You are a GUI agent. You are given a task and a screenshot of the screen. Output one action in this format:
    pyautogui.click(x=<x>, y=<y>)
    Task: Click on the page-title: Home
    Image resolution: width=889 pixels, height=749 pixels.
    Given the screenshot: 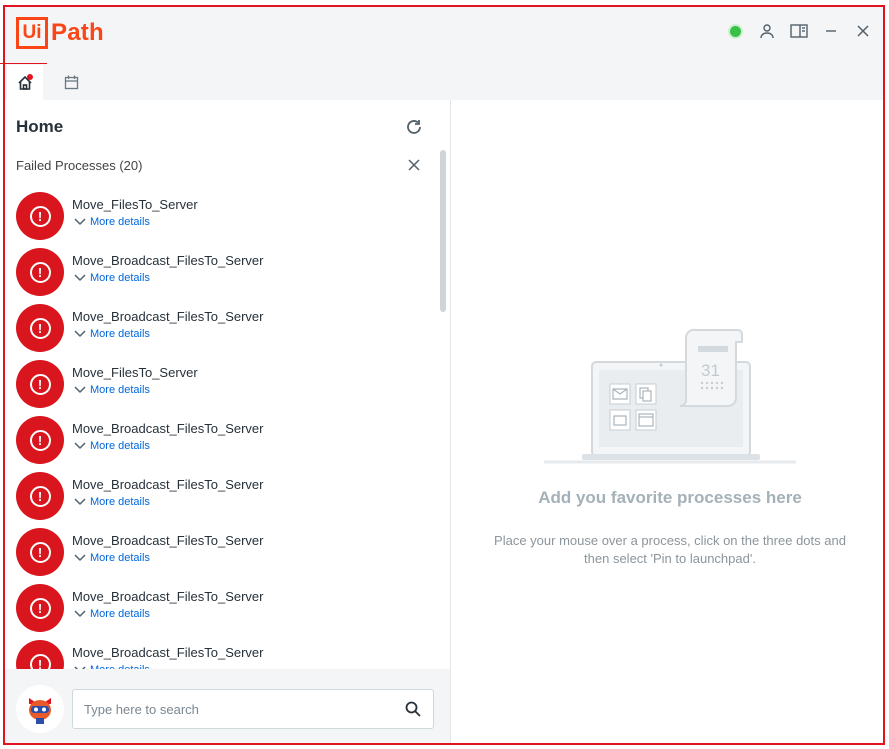 What is the action you would take?
    pyautogui.click(x=40, y=126)
    